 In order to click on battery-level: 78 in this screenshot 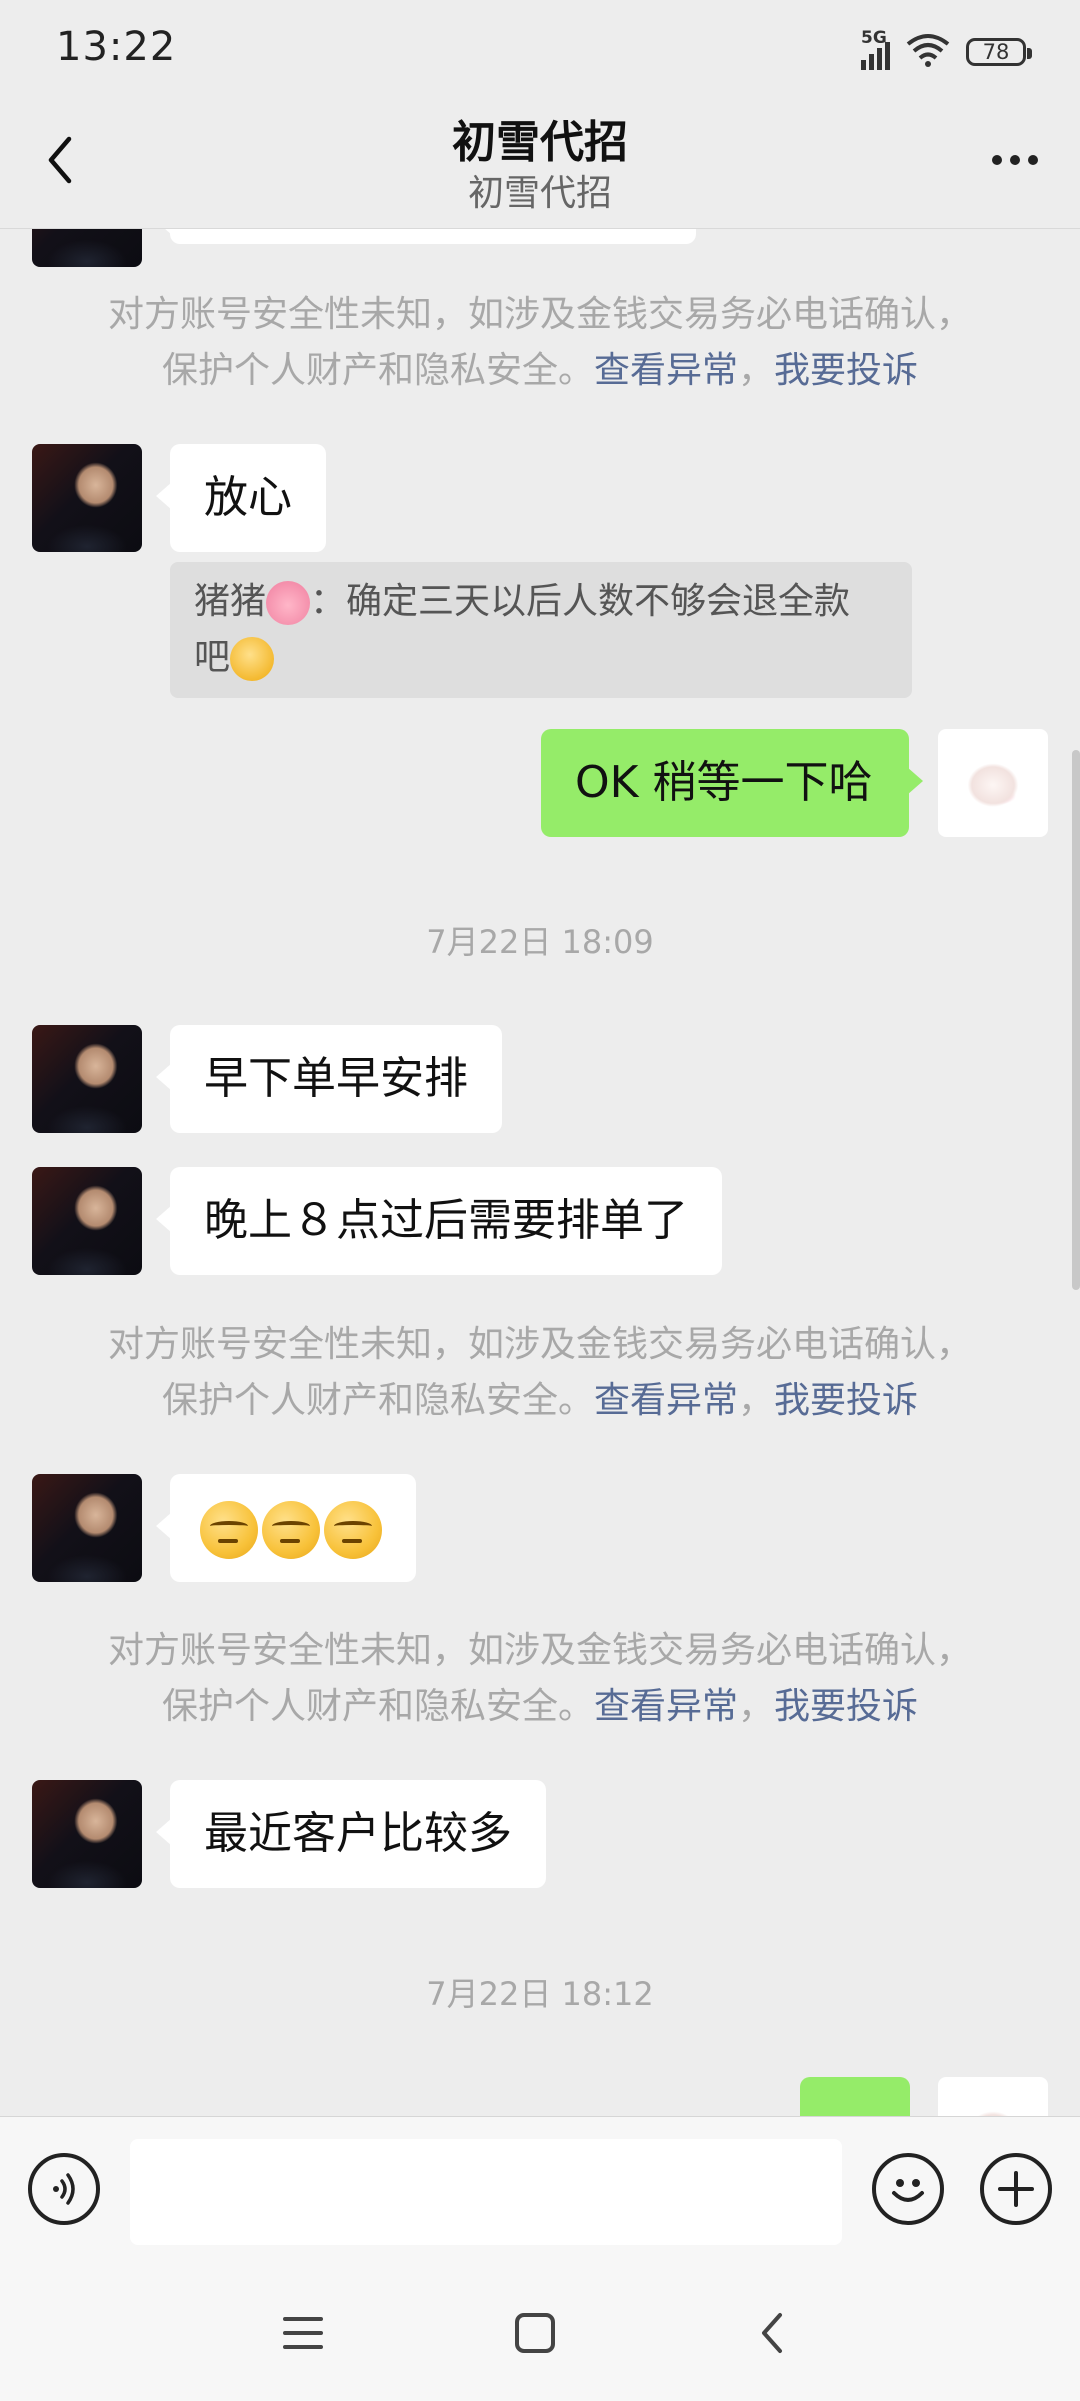, I will do `click(996, 52)`.